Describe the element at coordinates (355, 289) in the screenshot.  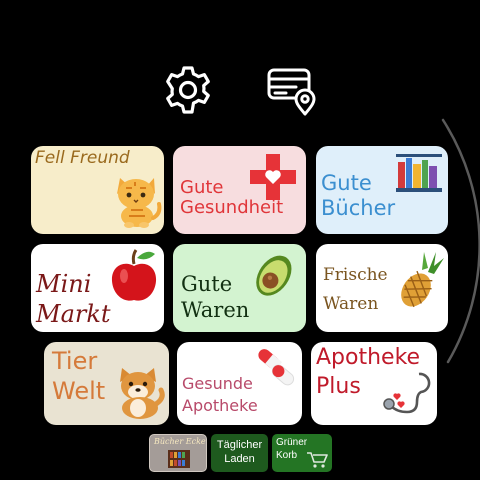
I see `tile-label: Frische Waren` at that location.